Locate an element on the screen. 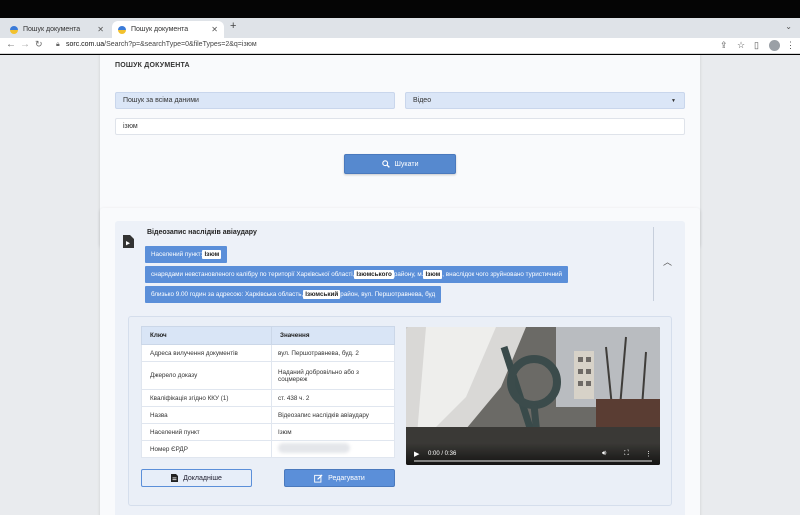 This screenshot has width=800, height=515. row-value: вул. Першотравнева, буд. 2 is located at coordinates (333, 353).